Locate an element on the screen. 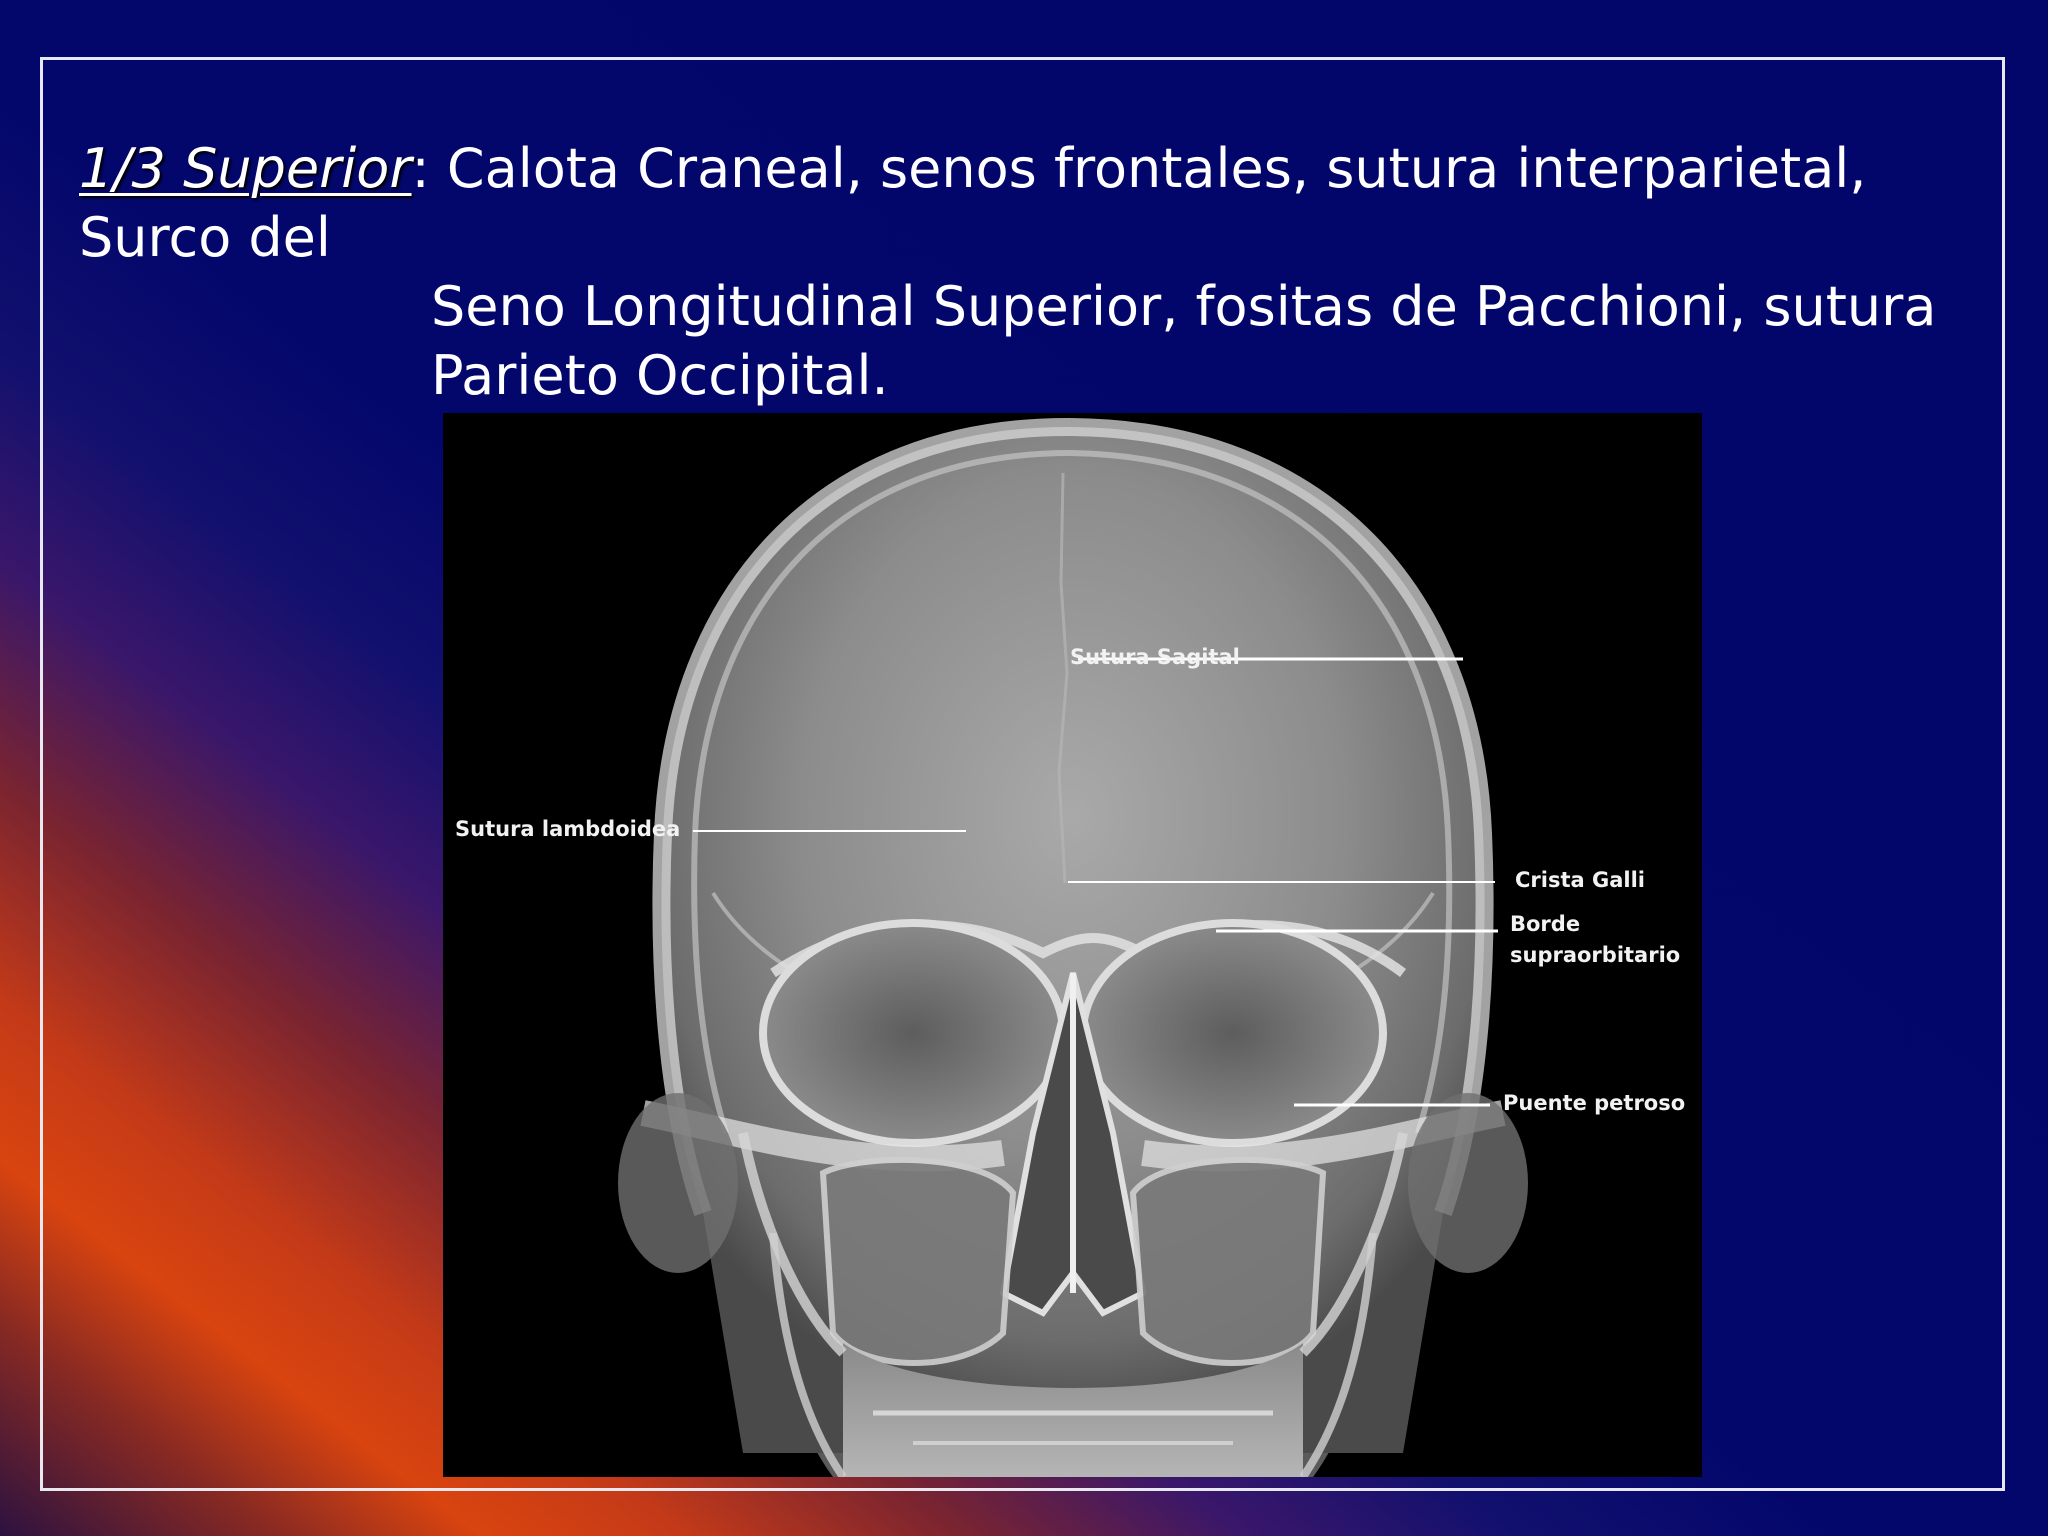  label-puente-petroso: Puente petroso is located at coordinates (1594, 1103).